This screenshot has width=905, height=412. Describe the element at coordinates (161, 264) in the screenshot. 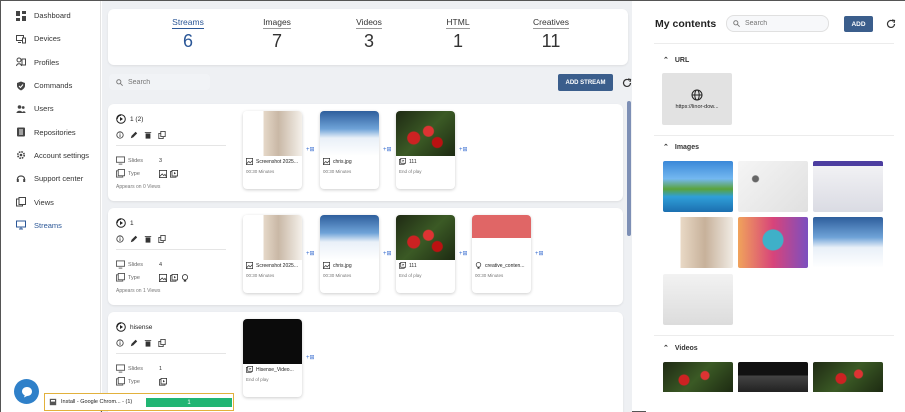

I see `slides-count: 4` at that location.